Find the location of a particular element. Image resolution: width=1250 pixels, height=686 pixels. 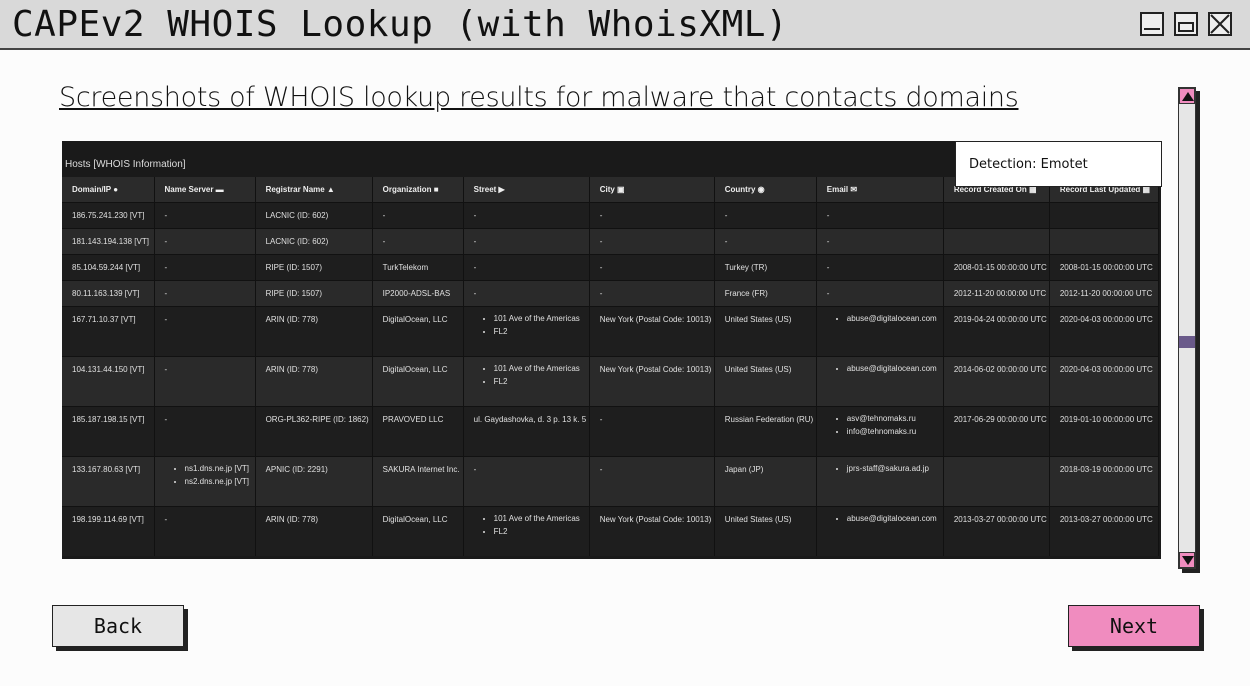

cell-domain: 186.75.241.230 [VT] is located at coordinates (108, 215).